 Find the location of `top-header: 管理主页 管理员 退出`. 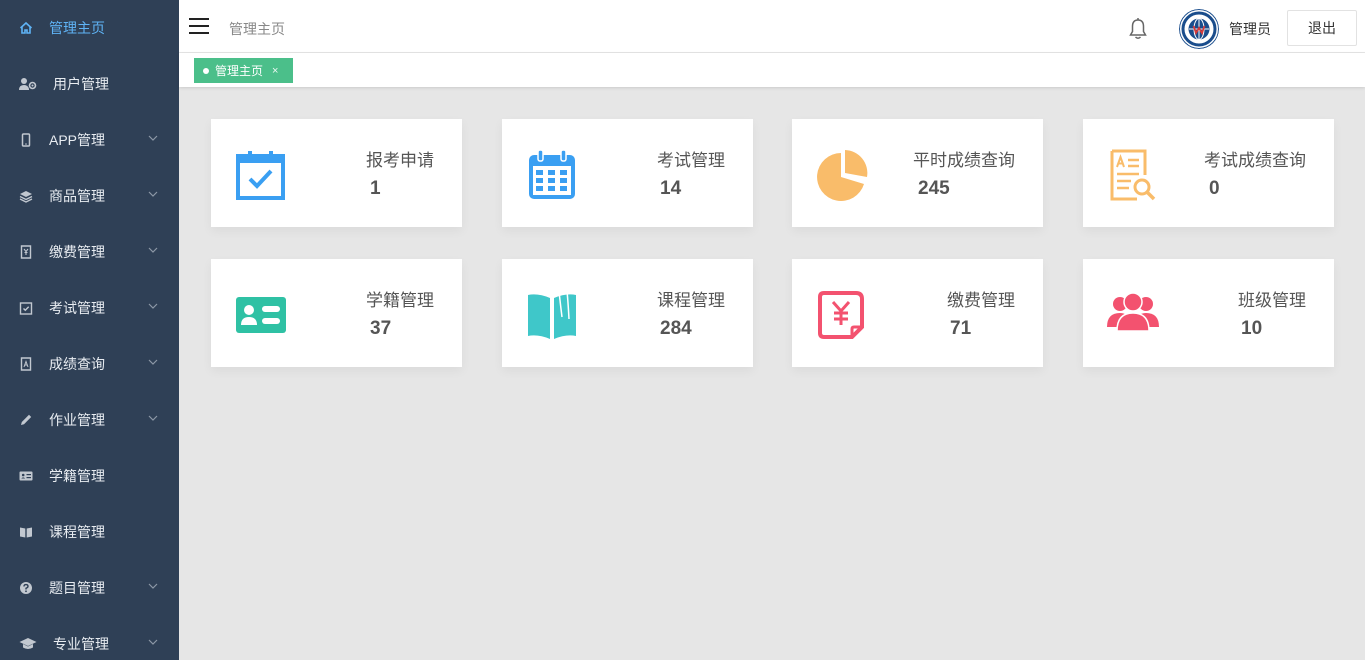

top-header: 管理主页 管理员 退出 is located at coordinates (772, 26).